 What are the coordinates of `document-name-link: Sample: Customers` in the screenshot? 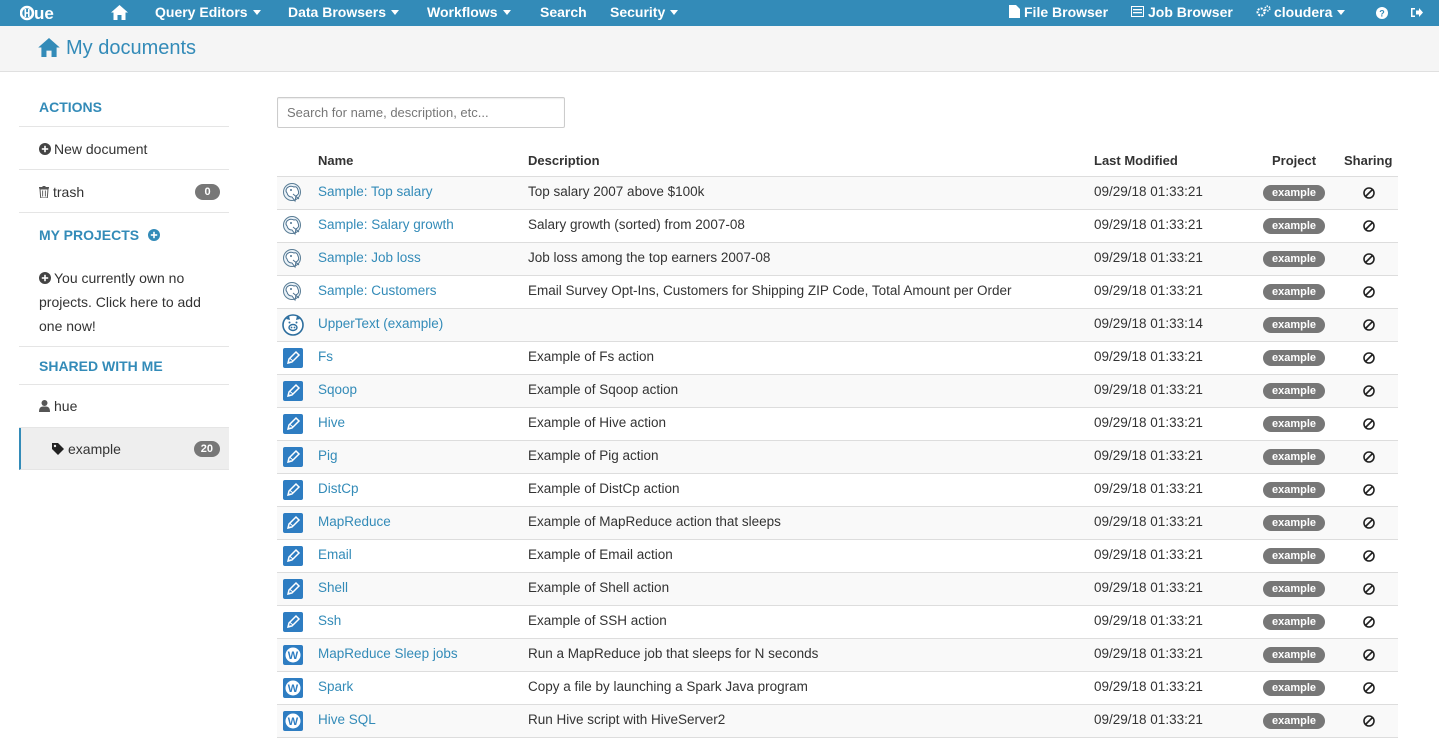 It's located at (377, 290).